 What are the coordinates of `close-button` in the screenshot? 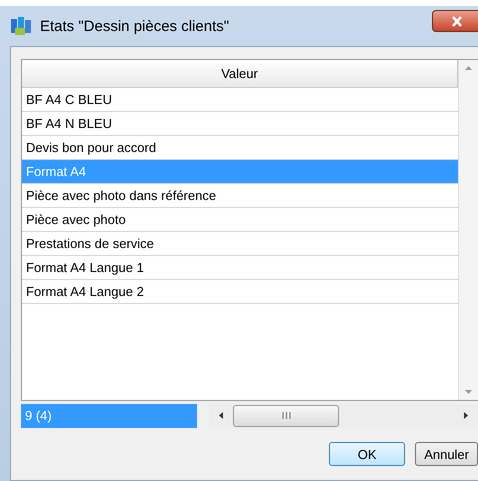 It's located at (455, 21).